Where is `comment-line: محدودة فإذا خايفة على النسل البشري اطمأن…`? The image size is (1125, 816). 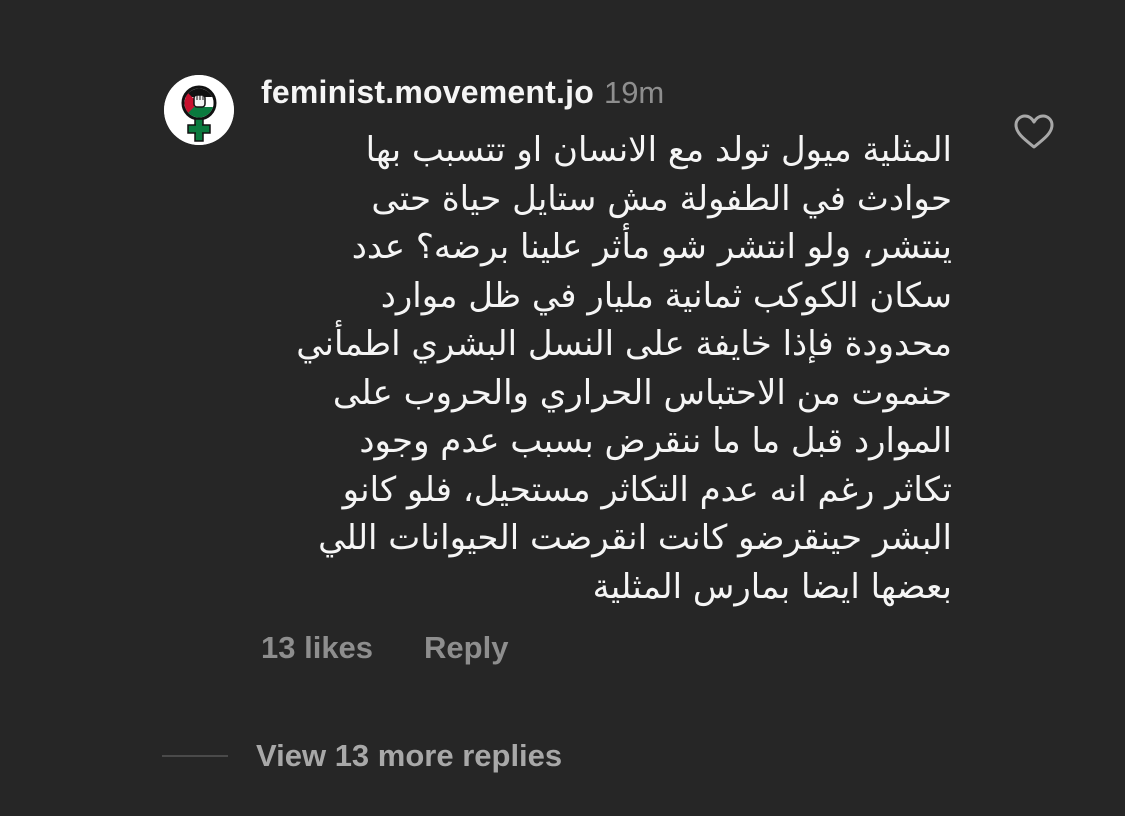 comment-line: محدودة فإذا خايفة على النسل البشري اطمأن… is located at coordinates (624, 344).